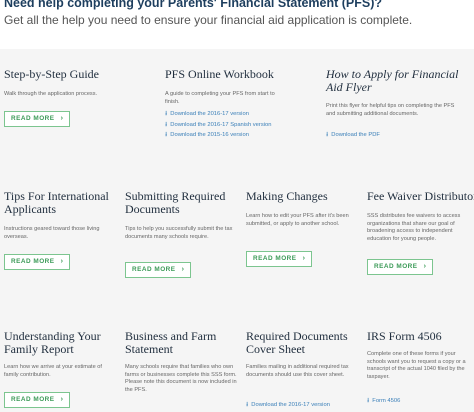 The image size is (474, 412). I want to click on card-title: Fee Waiver Distributors, so click(420, 196).